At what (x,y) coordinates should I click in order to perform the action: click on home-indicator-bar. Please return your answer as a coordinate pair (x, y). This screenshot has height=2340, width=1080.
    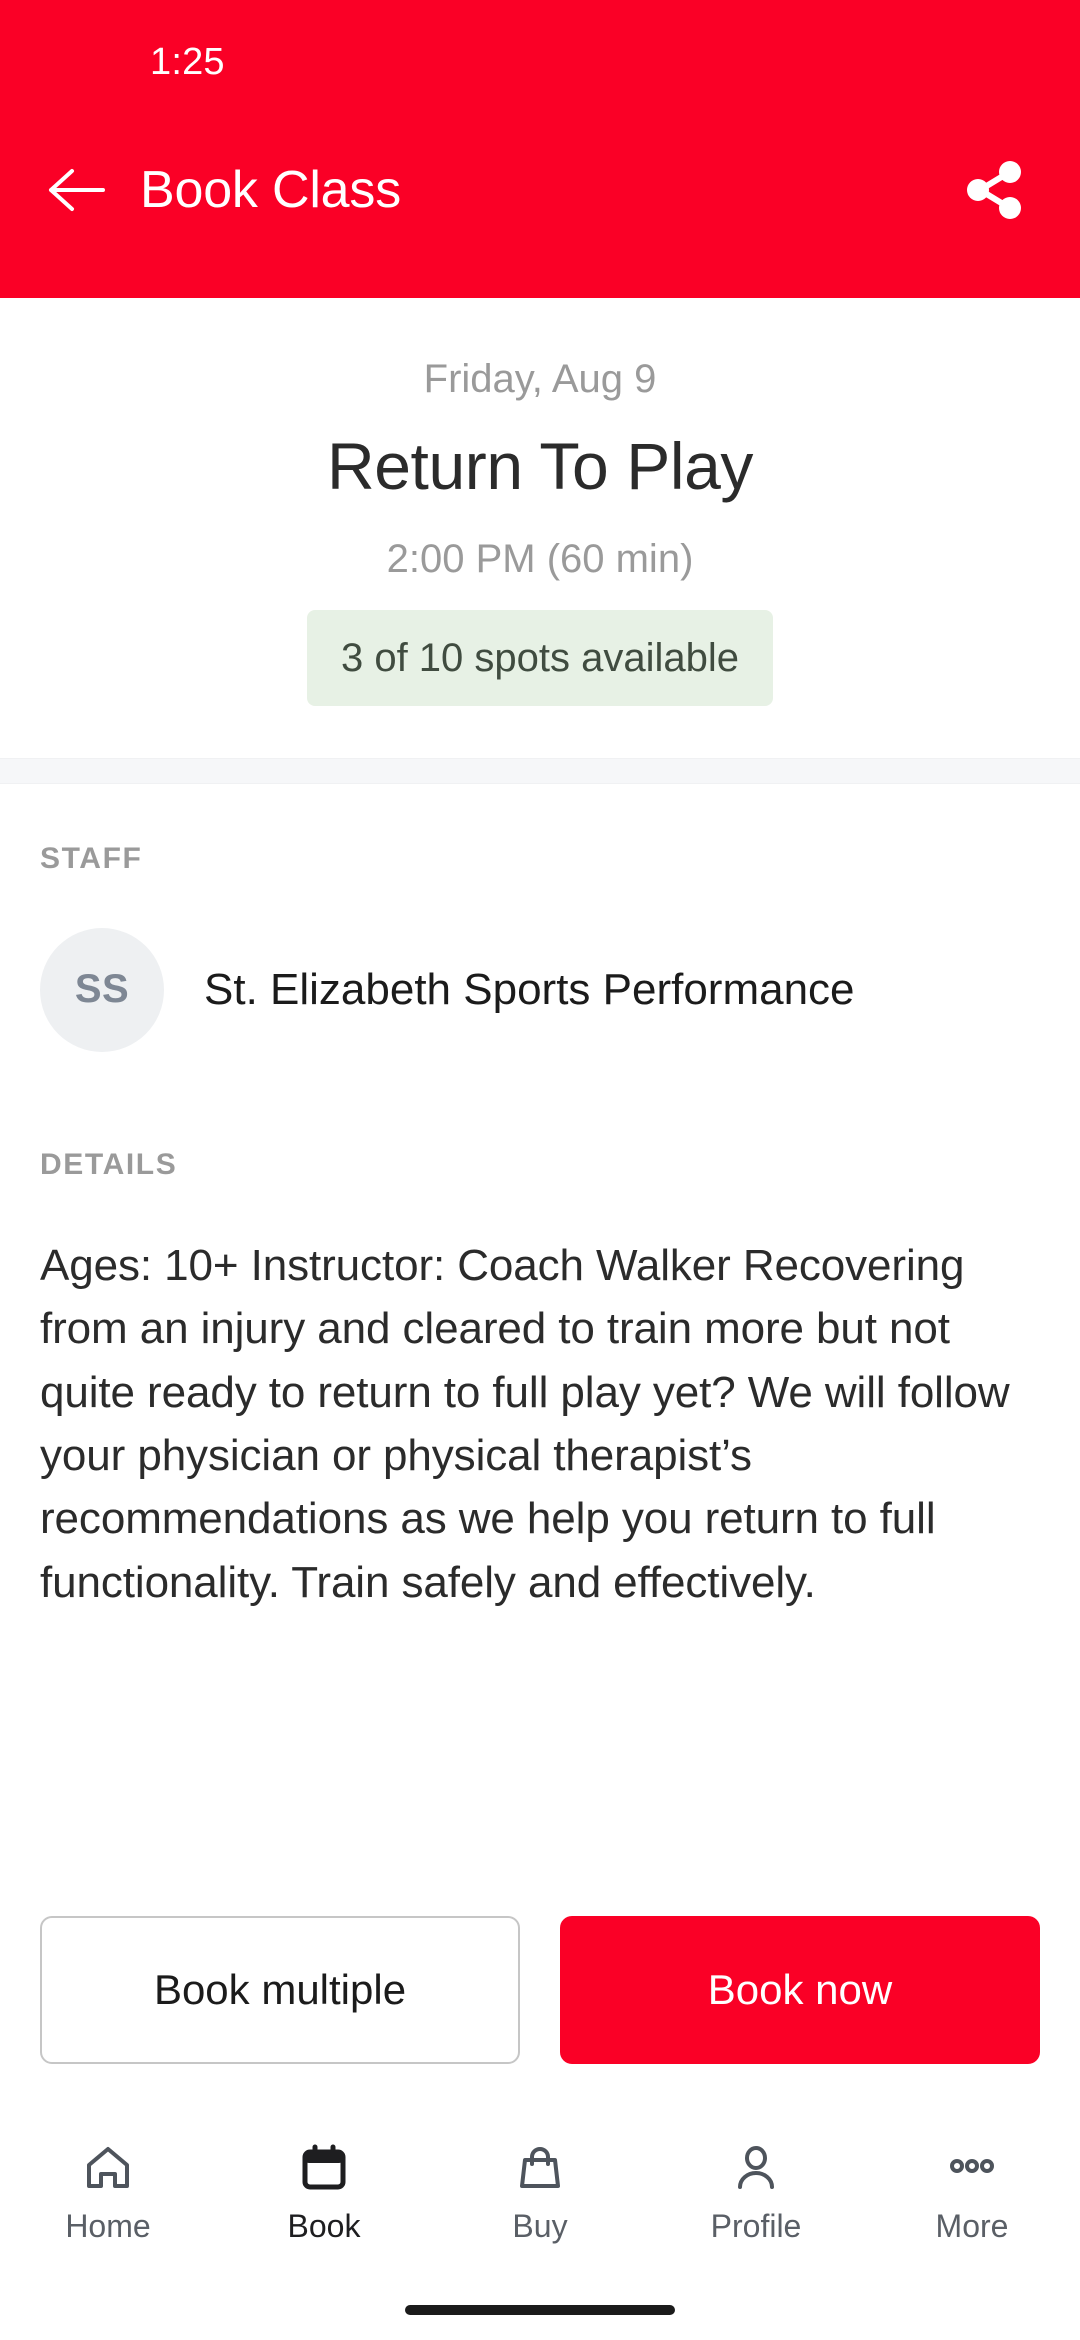
    Looking at the image, I should click on (540, 2310).